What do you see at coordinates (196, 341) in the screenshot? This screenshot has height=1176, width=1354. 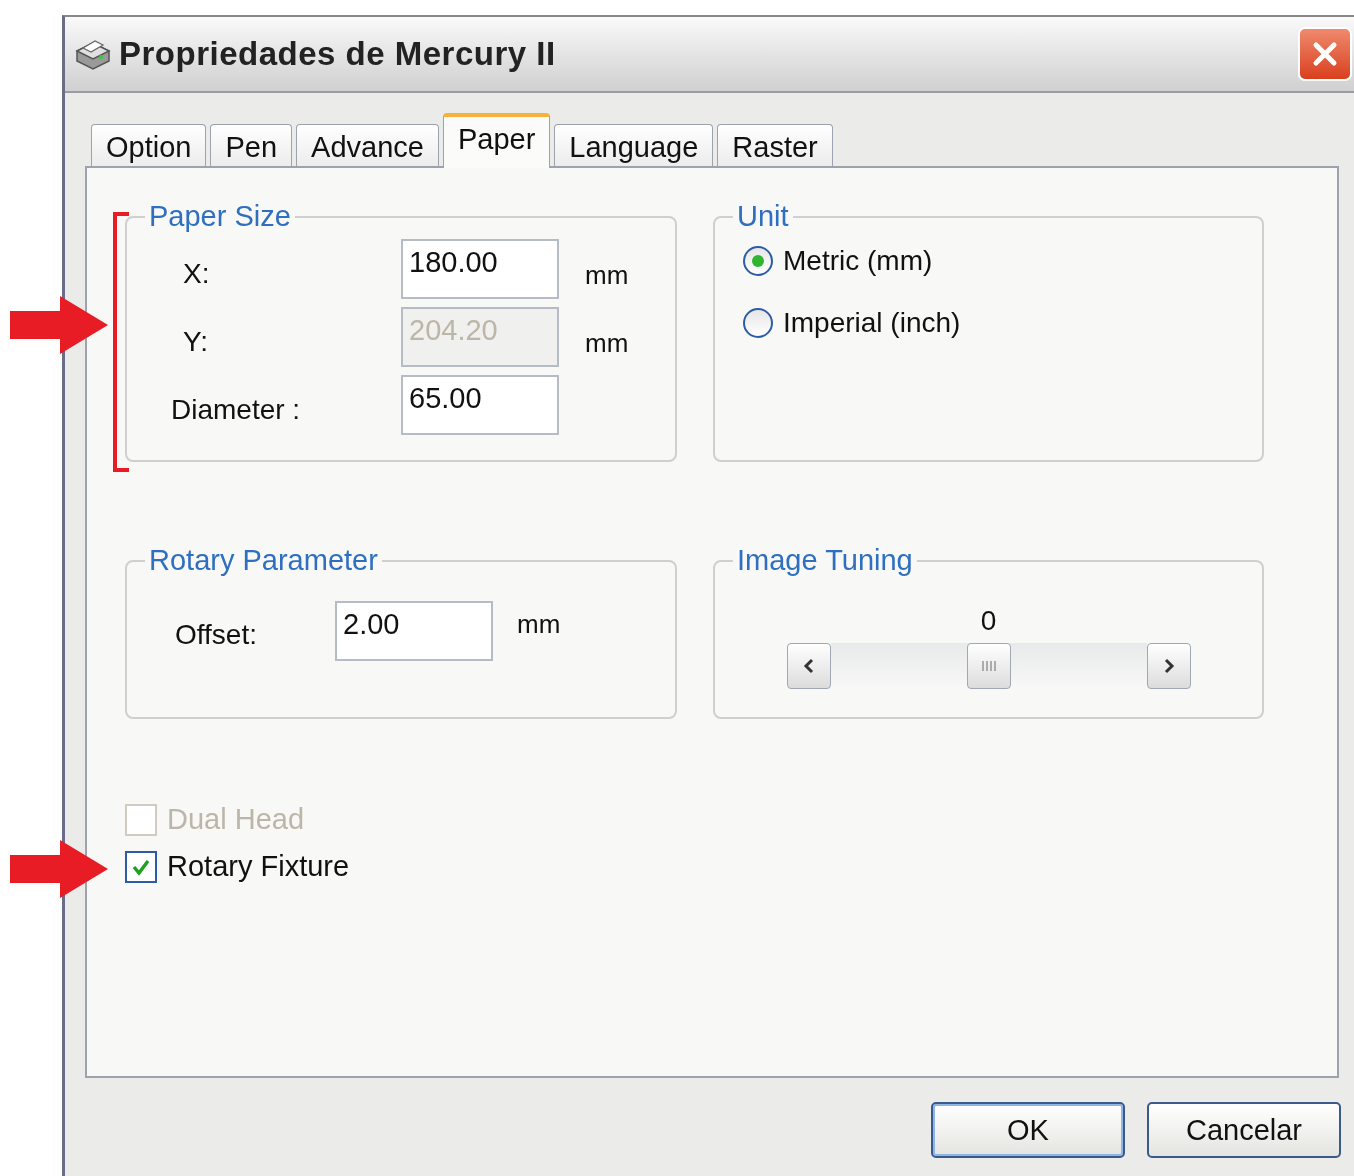 I see `field-label: Y:` at bounding box center [196, 341].